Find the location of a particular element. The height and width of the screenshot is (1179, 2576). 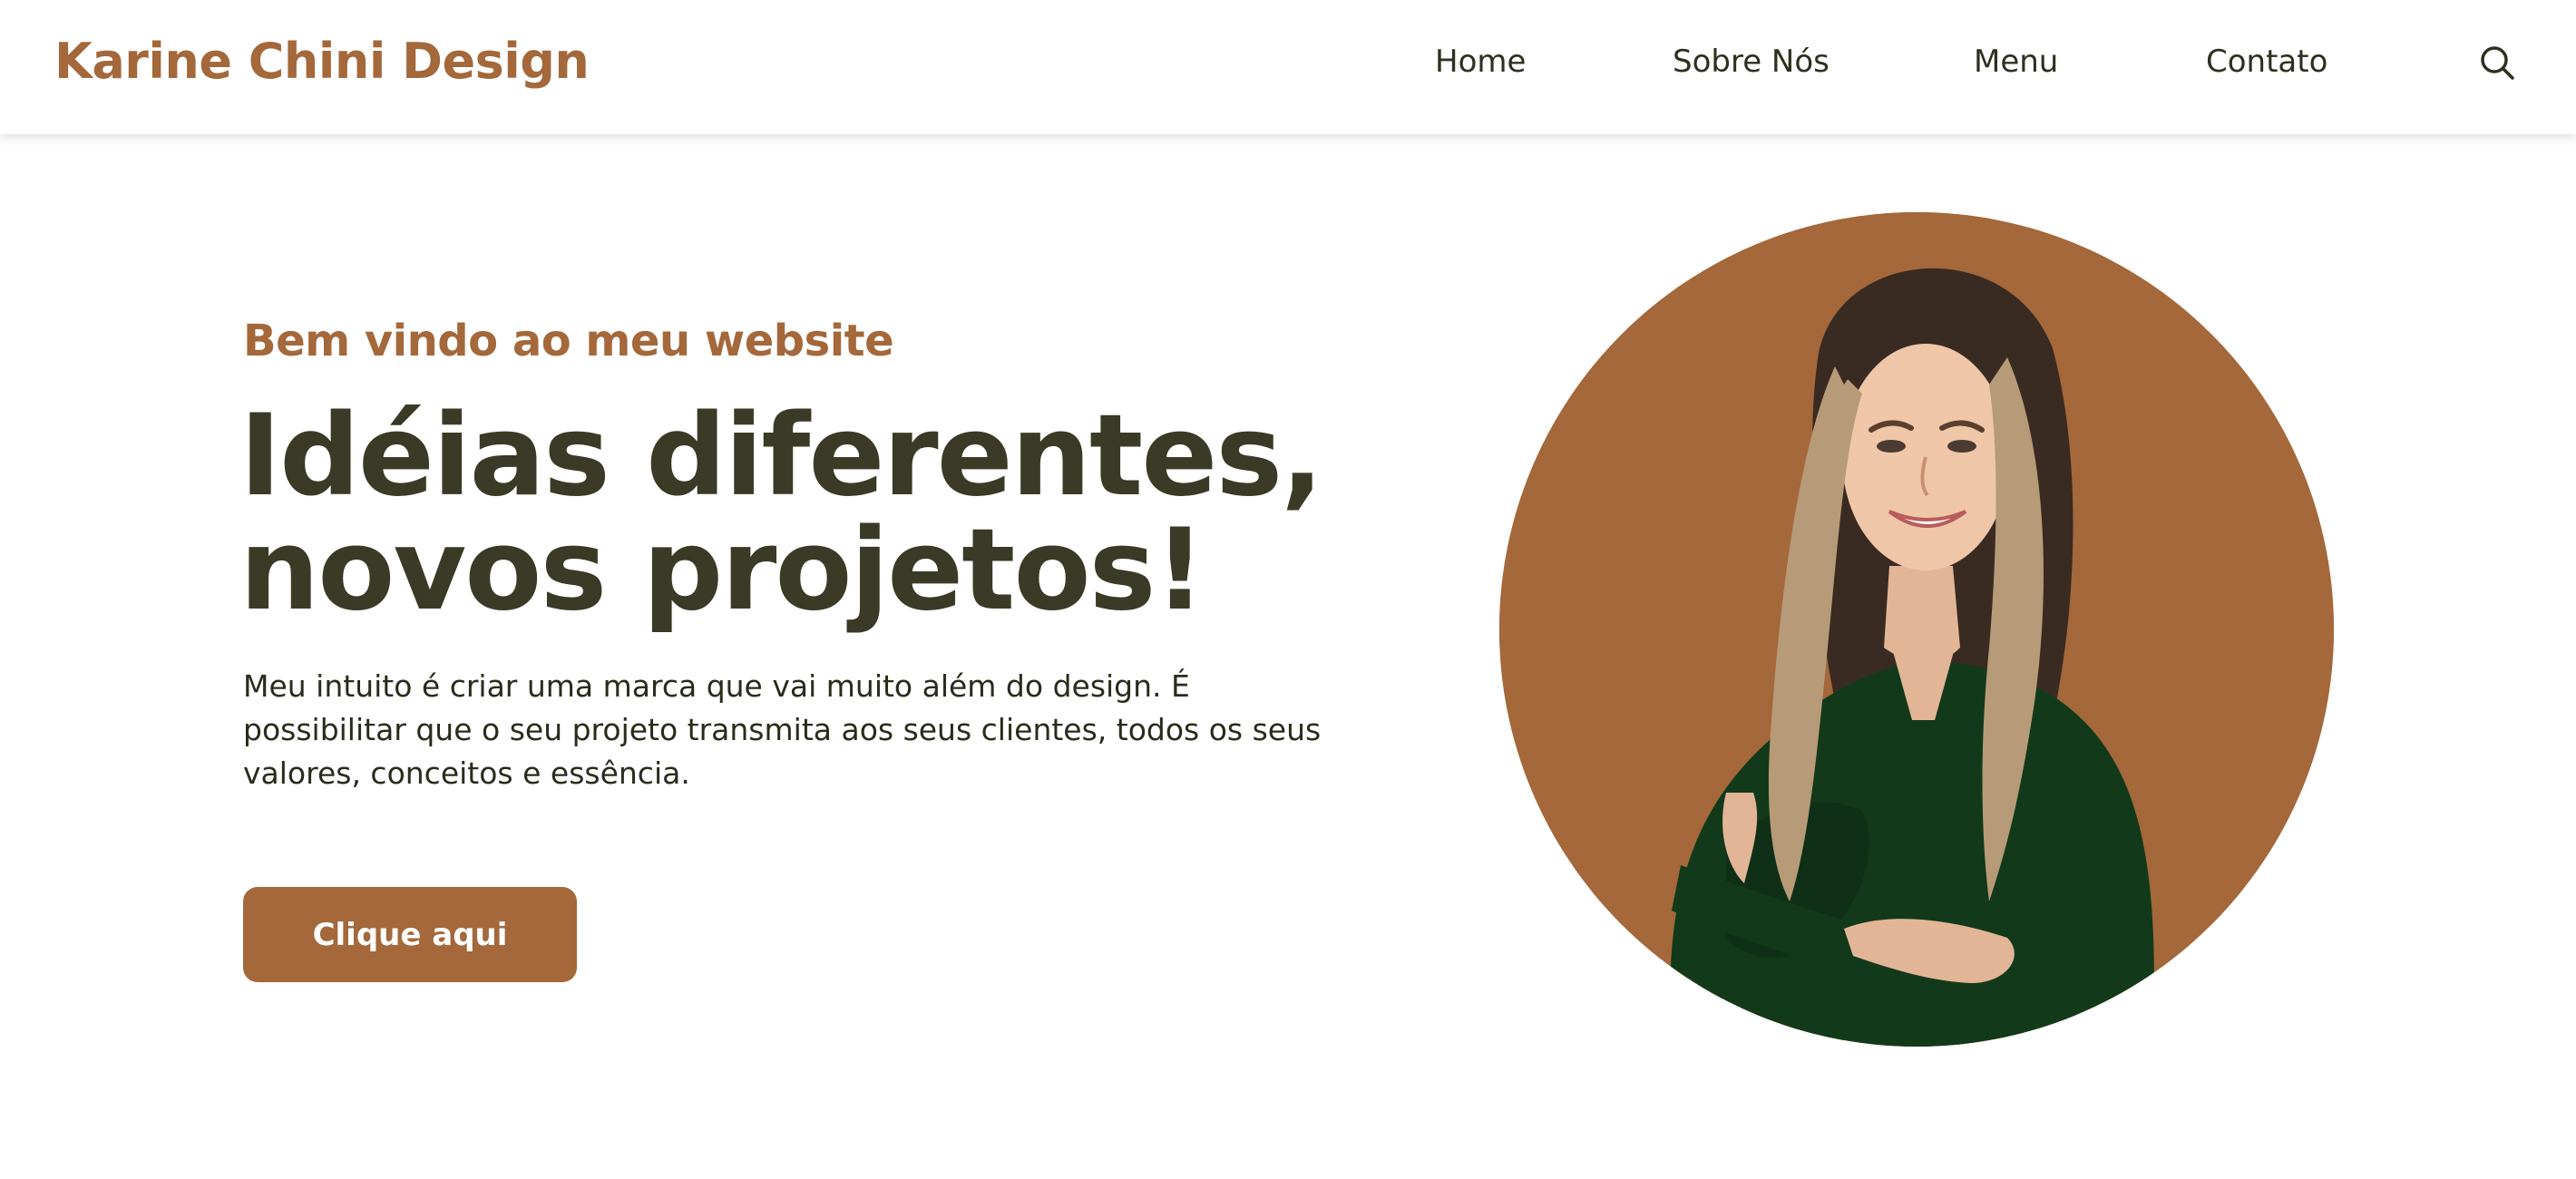

hero-subtitle: Bem vindo ao meu website is located at coordinates (568, 341).